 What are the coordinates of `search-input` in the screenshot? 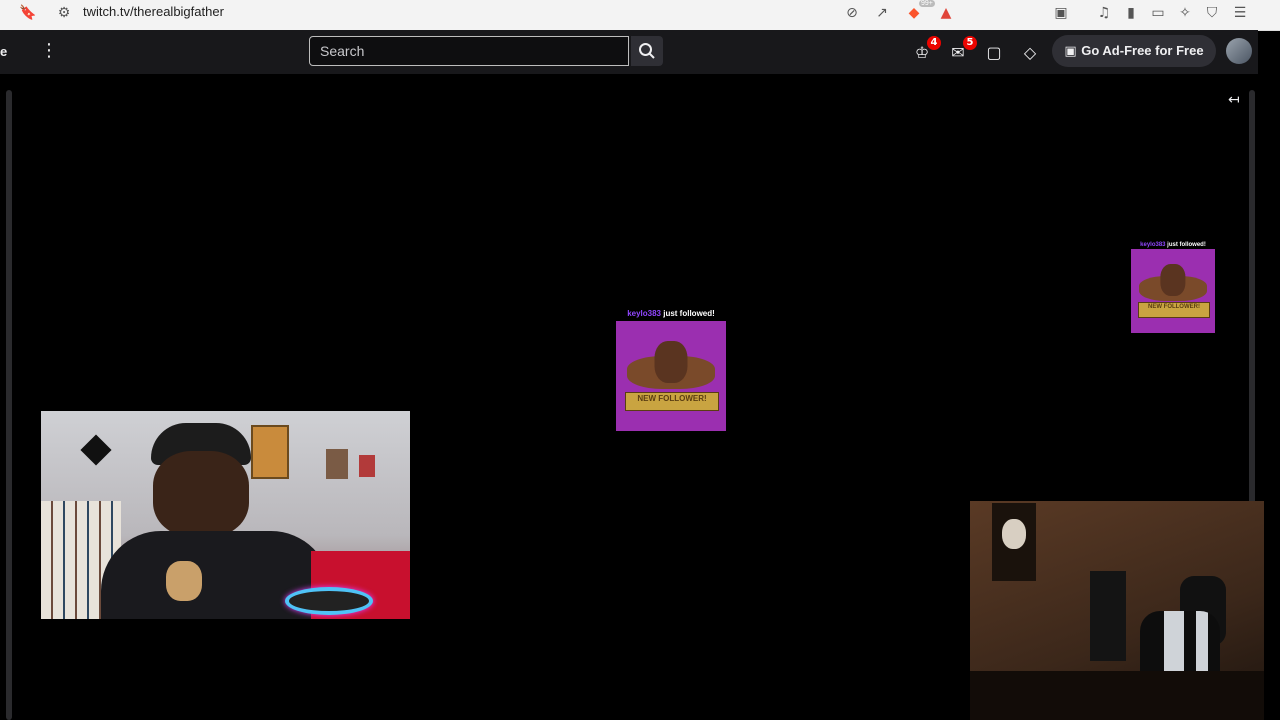 It's located at (479, 51).